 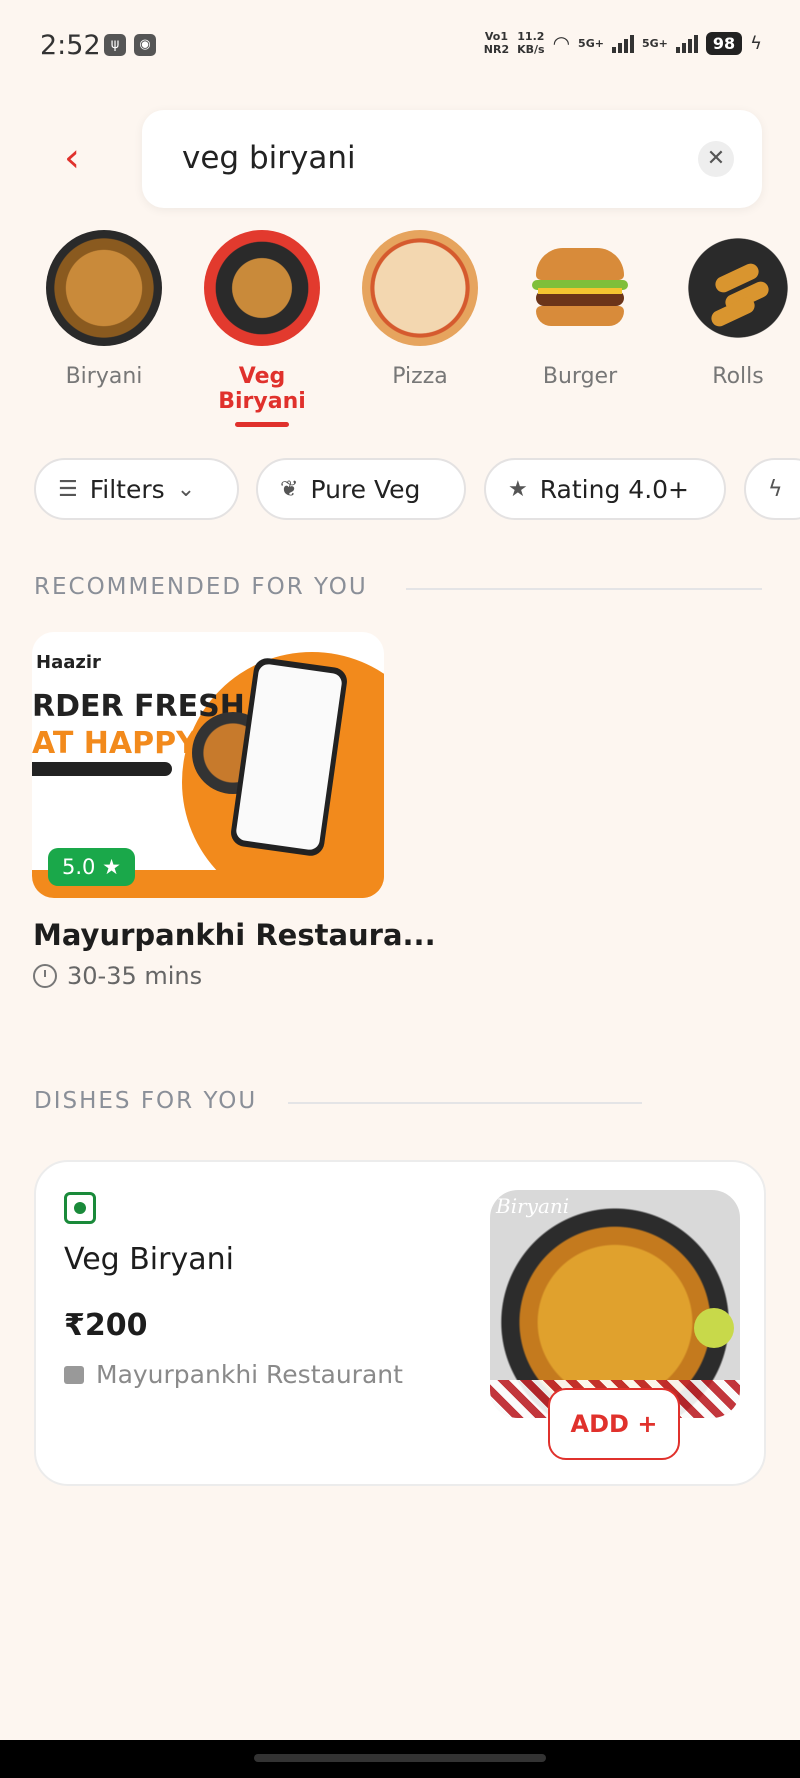 I want to click on delivery-time-label: 30-35 mins, so click(x=135, y=976).